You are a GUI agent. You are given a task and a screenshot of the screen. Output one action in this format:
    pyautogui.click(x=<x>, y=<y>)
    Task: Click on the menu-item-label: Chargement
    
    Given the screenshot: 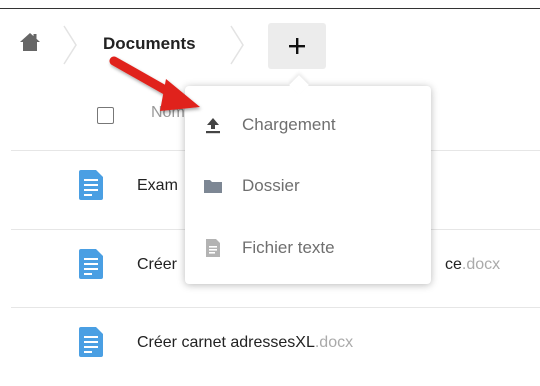 What is the action you would take?
    pyautogui.click(x=289, y=124)
    